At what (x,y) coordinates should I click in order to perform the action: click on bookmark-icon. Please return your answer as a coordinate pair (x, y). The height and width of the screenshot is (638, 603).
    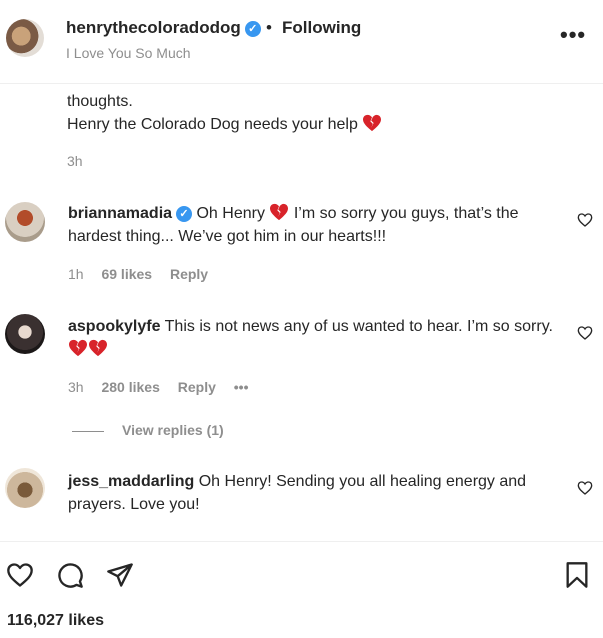
    Looking at the image, I should click on (577, 575).